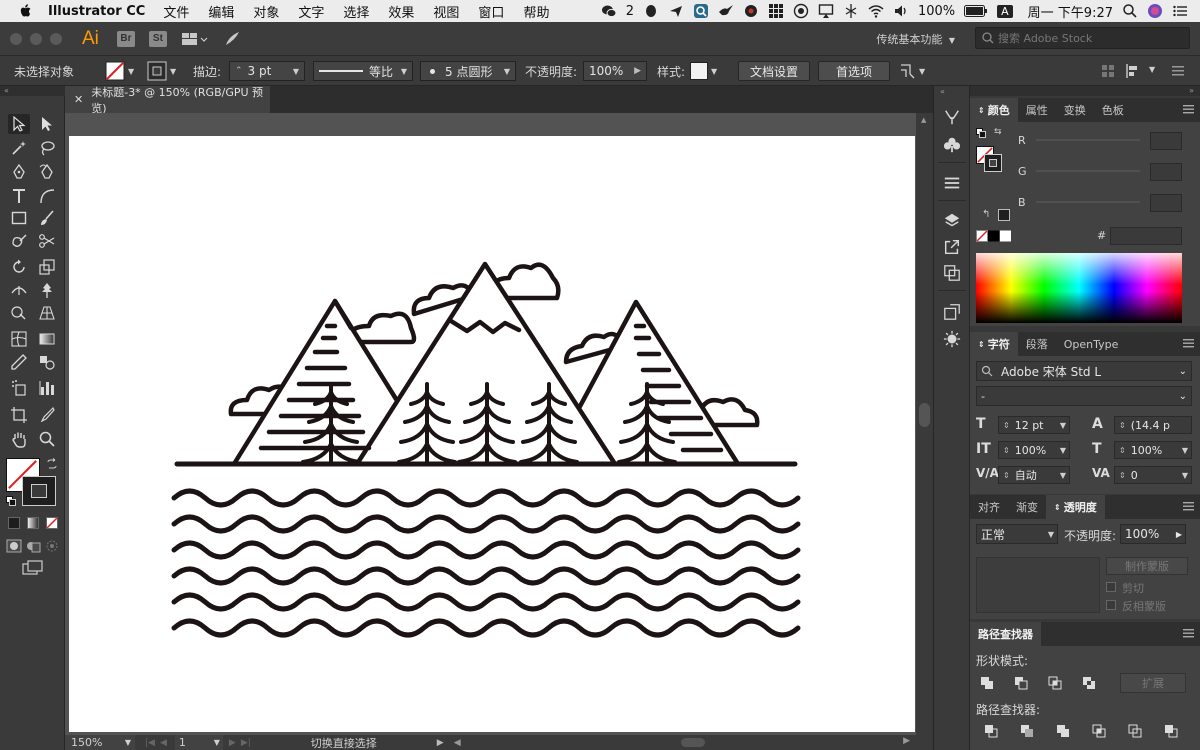 Image resolution: width=1200 pixels, height=750 pixels. I want to click on artboard-navigator: 1 ▼, so click(198, 742).